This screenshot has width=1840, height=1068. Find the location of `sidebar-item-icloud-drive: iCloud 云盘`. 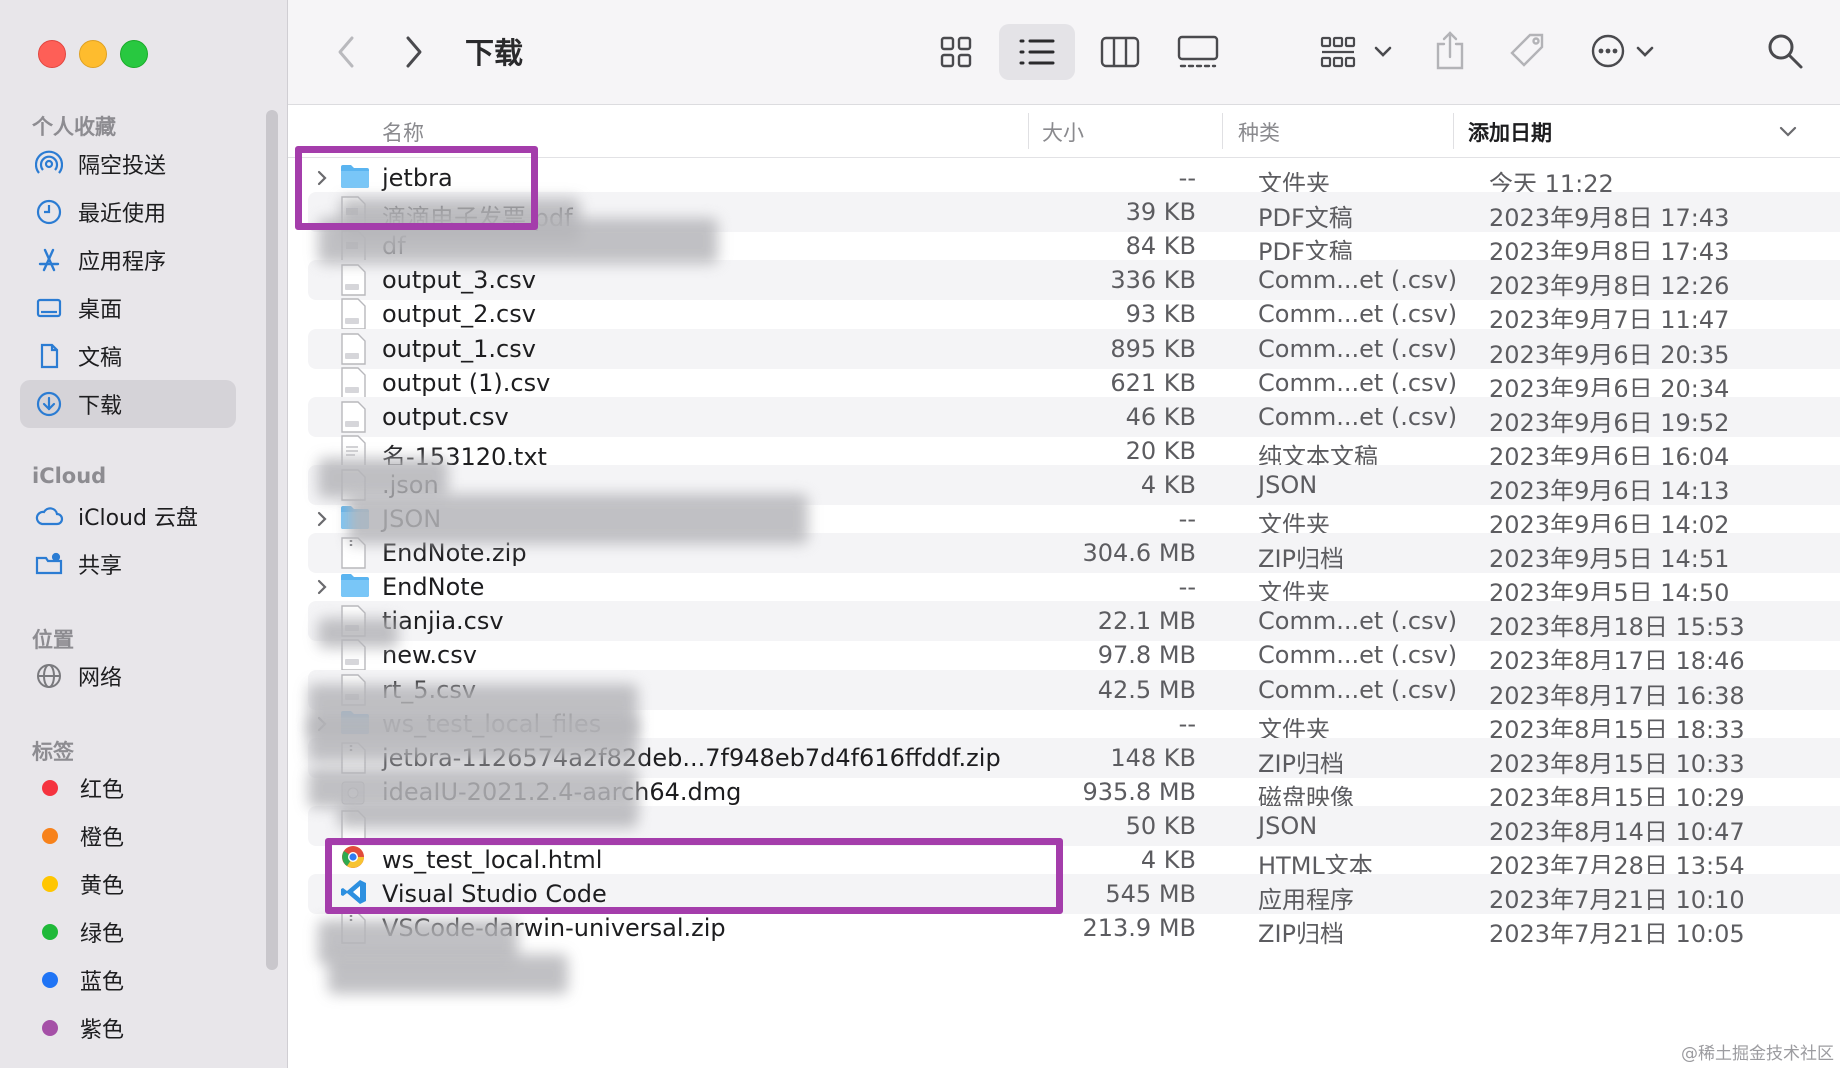

sidebar-item-icloud-drive: iCloud 云盘 is located at coordinates (128, 516).